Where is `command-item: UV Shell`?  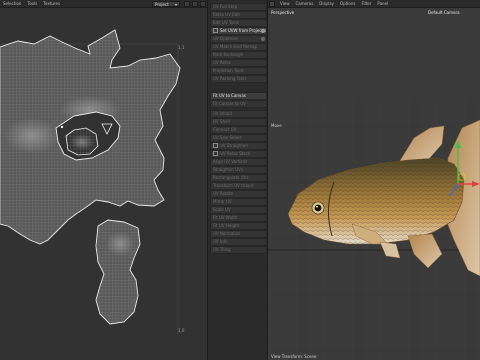
command-item: UV Shell is located at coordinates (238, 122).